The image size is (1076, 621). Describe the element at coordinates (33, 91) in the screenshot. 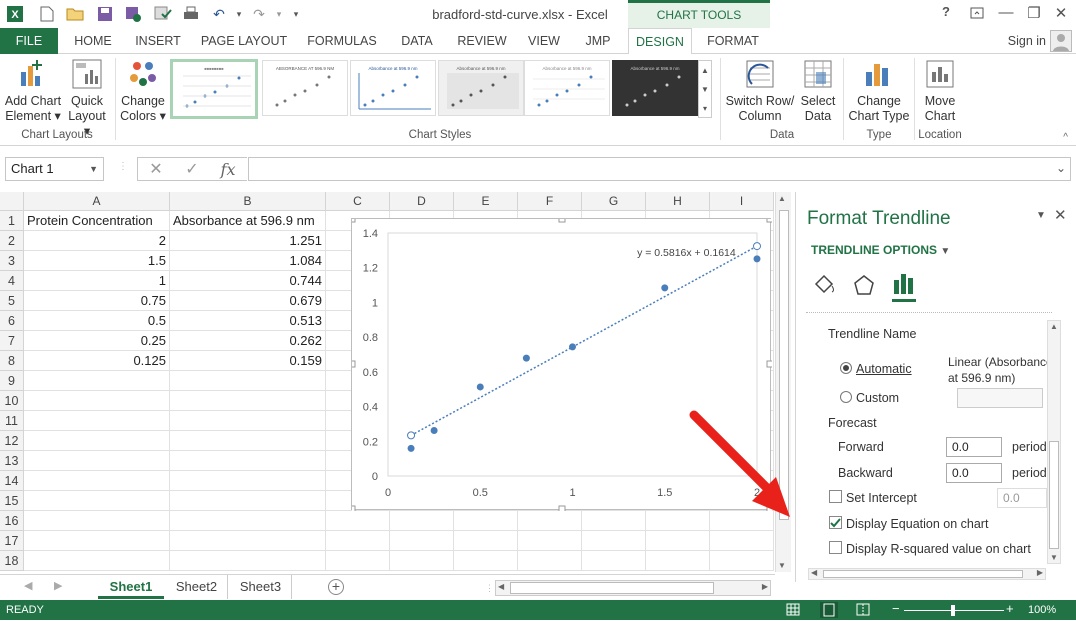

I see `add-chart-element-button: Add Chart Element ▾` at that location.